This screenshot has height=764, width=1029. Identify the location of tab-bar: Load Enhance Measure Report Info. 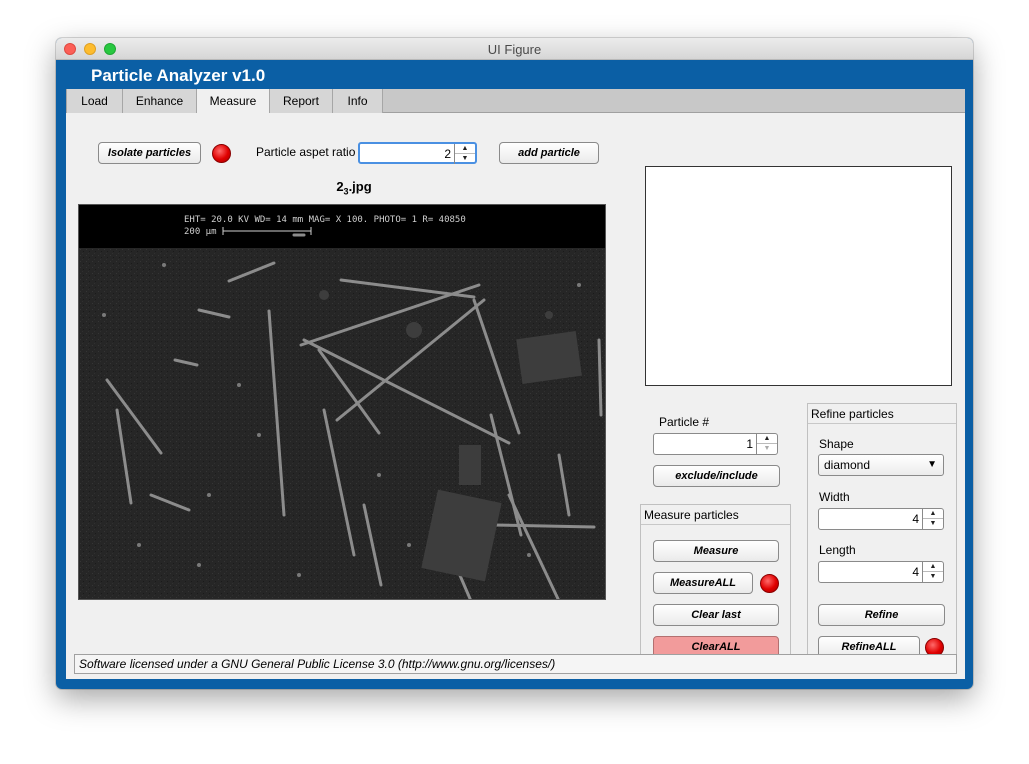
(515, 101).